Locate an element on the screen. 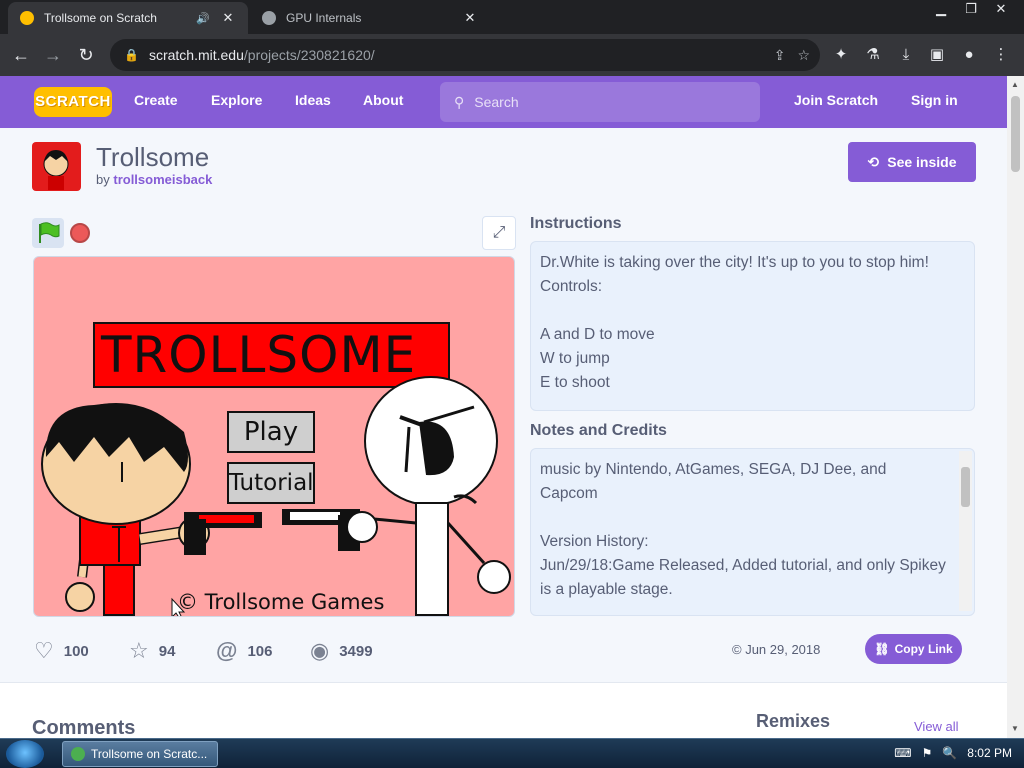 The width and height of the screenshot is (1024, 768). keyboard-icon: ⌨ is located at coordinates (902, 753).